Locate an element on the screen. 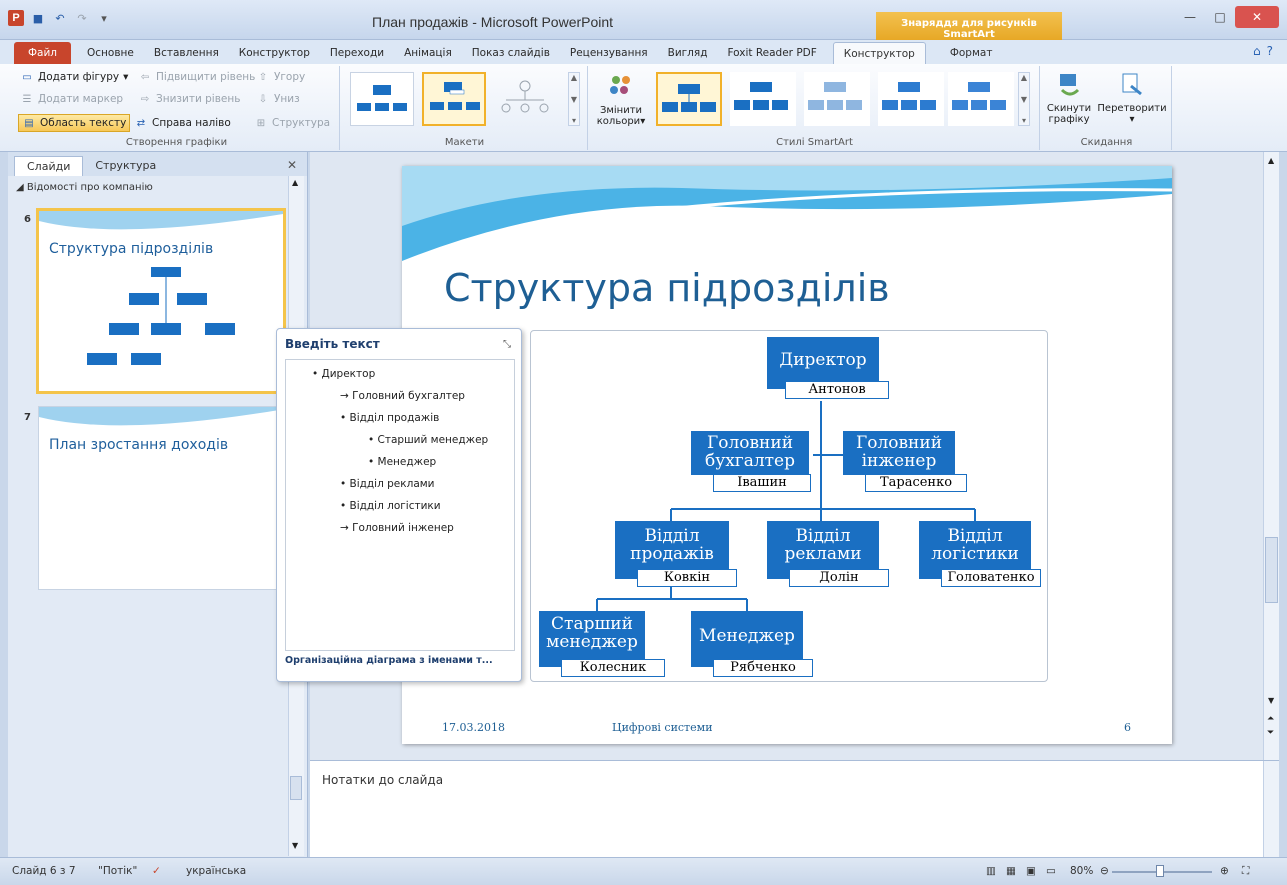  tab-animations: Анімація is located at coordinates (428, 53).